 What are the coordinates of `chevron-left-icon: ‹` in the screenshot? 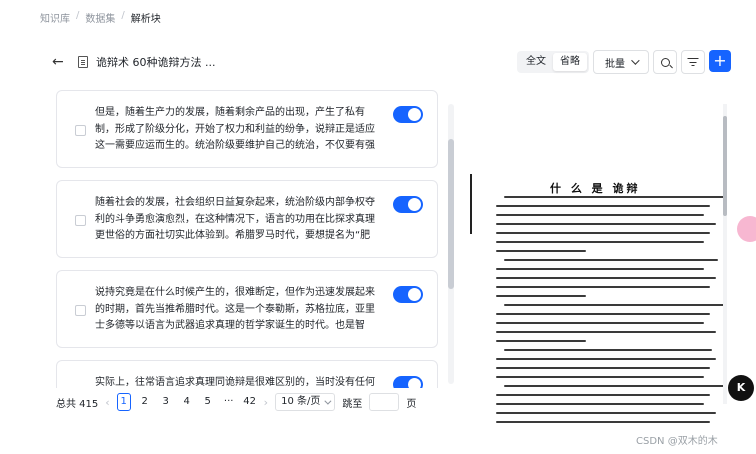 It's located at (107, 402).